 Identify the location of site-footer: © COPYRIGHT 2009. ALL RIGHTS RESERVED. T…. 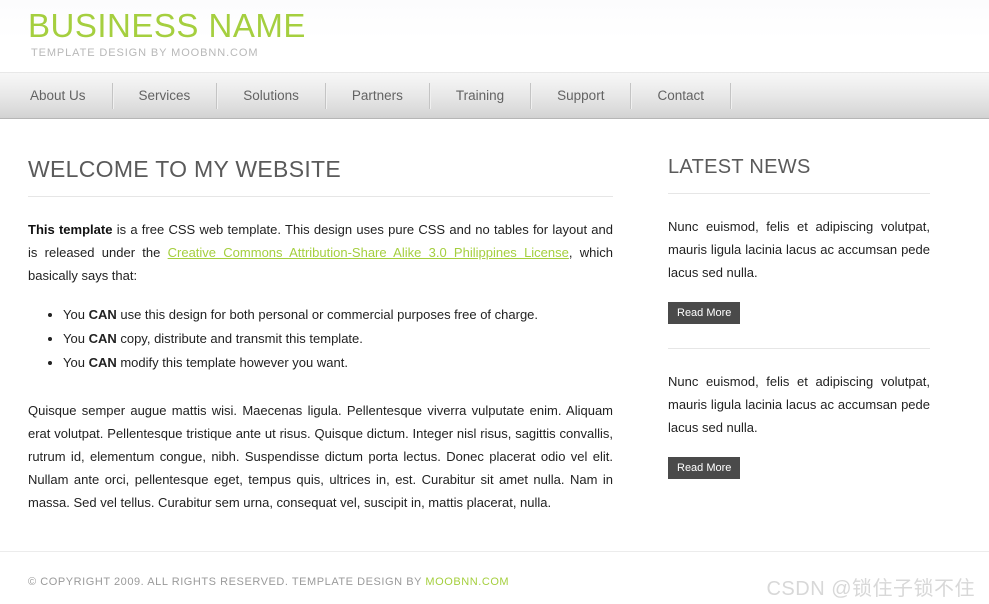
(494, 577).